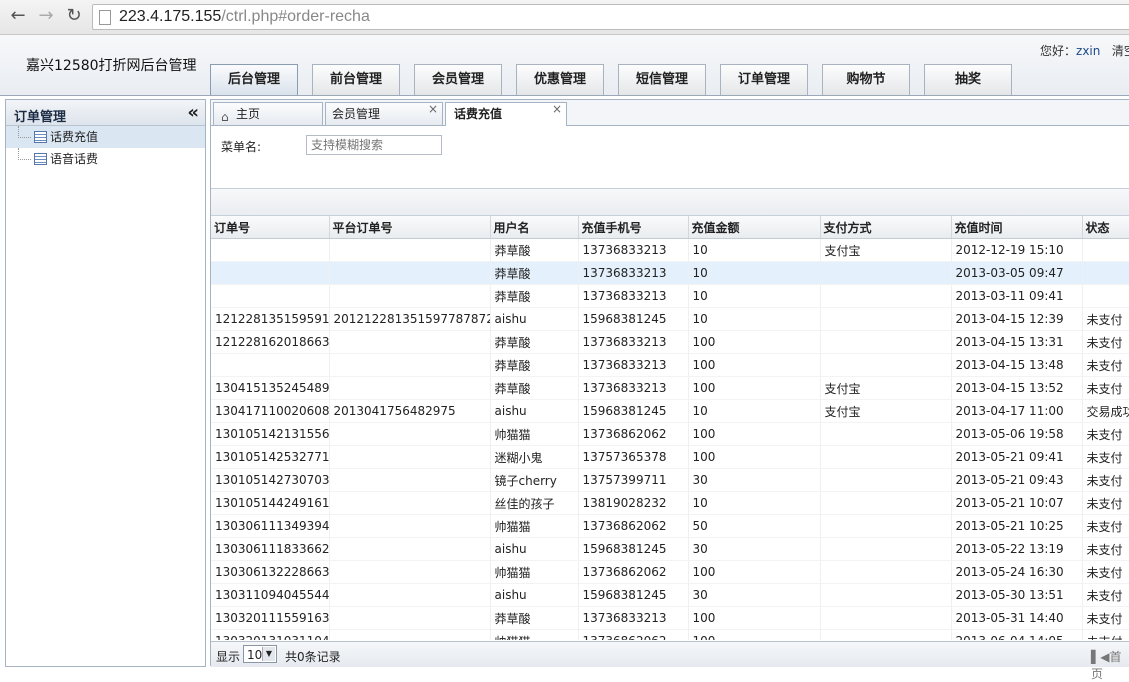 This screenshot has height=682, width=1129. Describe the element at coordinates (410, 227) in the screenshot. I see `column-header: 平台订单号` at that location.